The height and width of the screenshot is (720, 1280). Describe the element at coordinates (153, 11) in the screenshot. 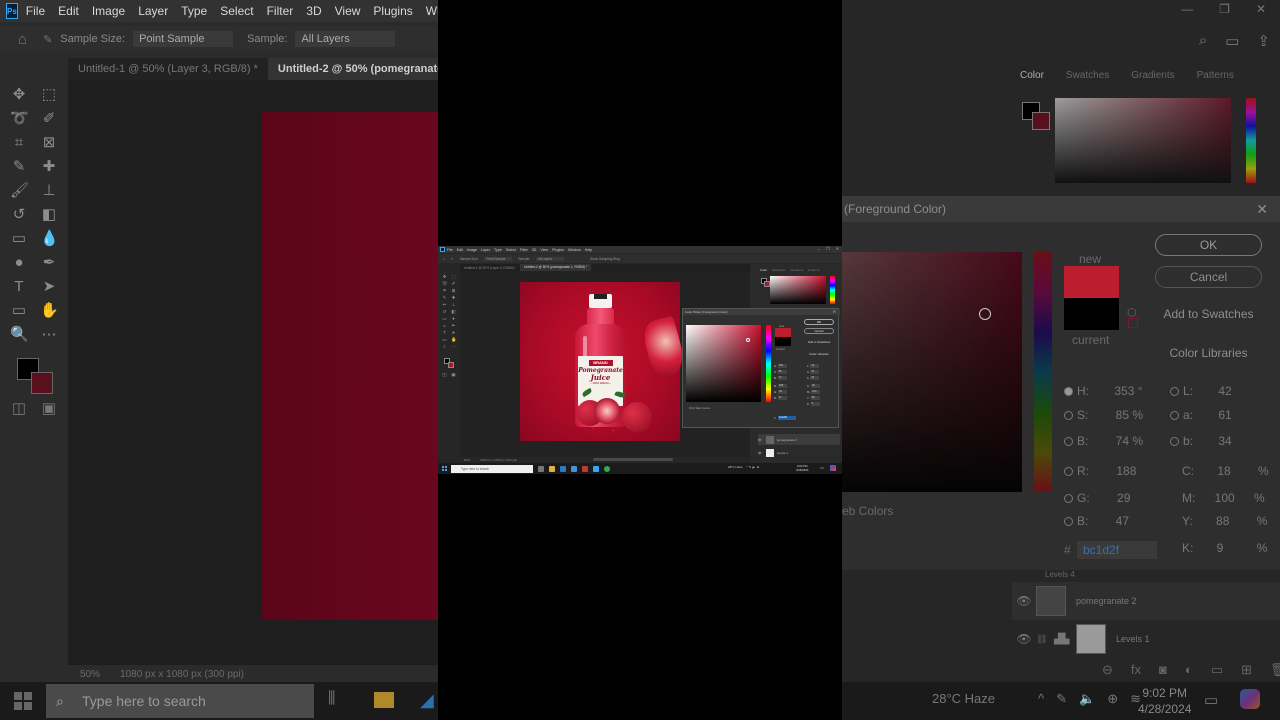

I see `menu-layer: Layer` at that location.